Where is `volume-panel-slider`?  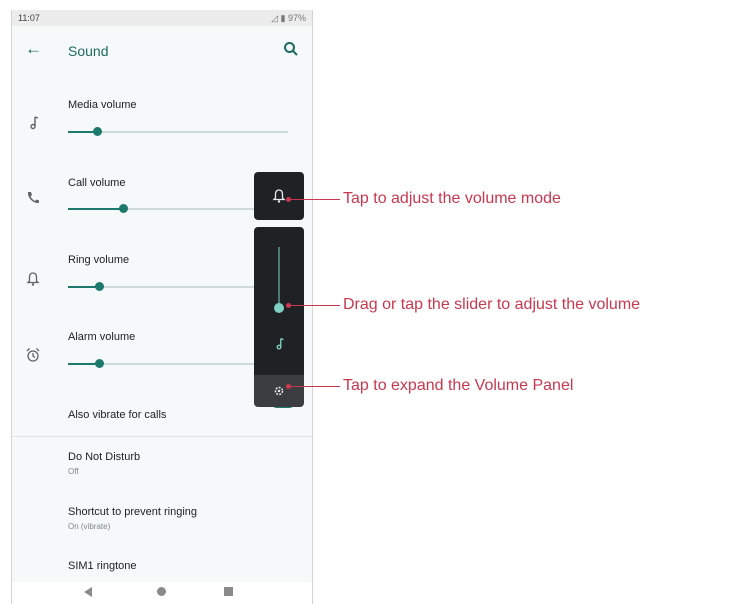 volume-panel-slider is located at coordinates (279, 301).